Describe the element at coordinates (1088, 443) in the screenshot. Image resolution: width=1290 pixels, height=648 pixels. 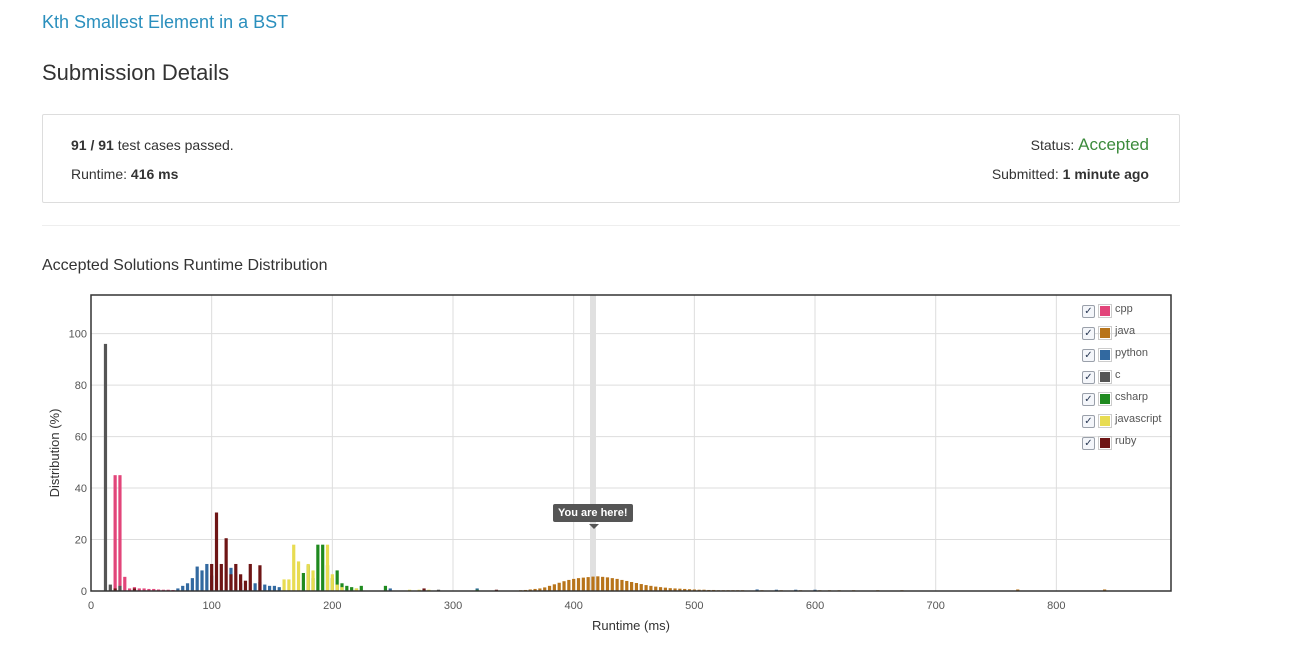
I see `legend-checkbox-ruby: ✓` at that location.